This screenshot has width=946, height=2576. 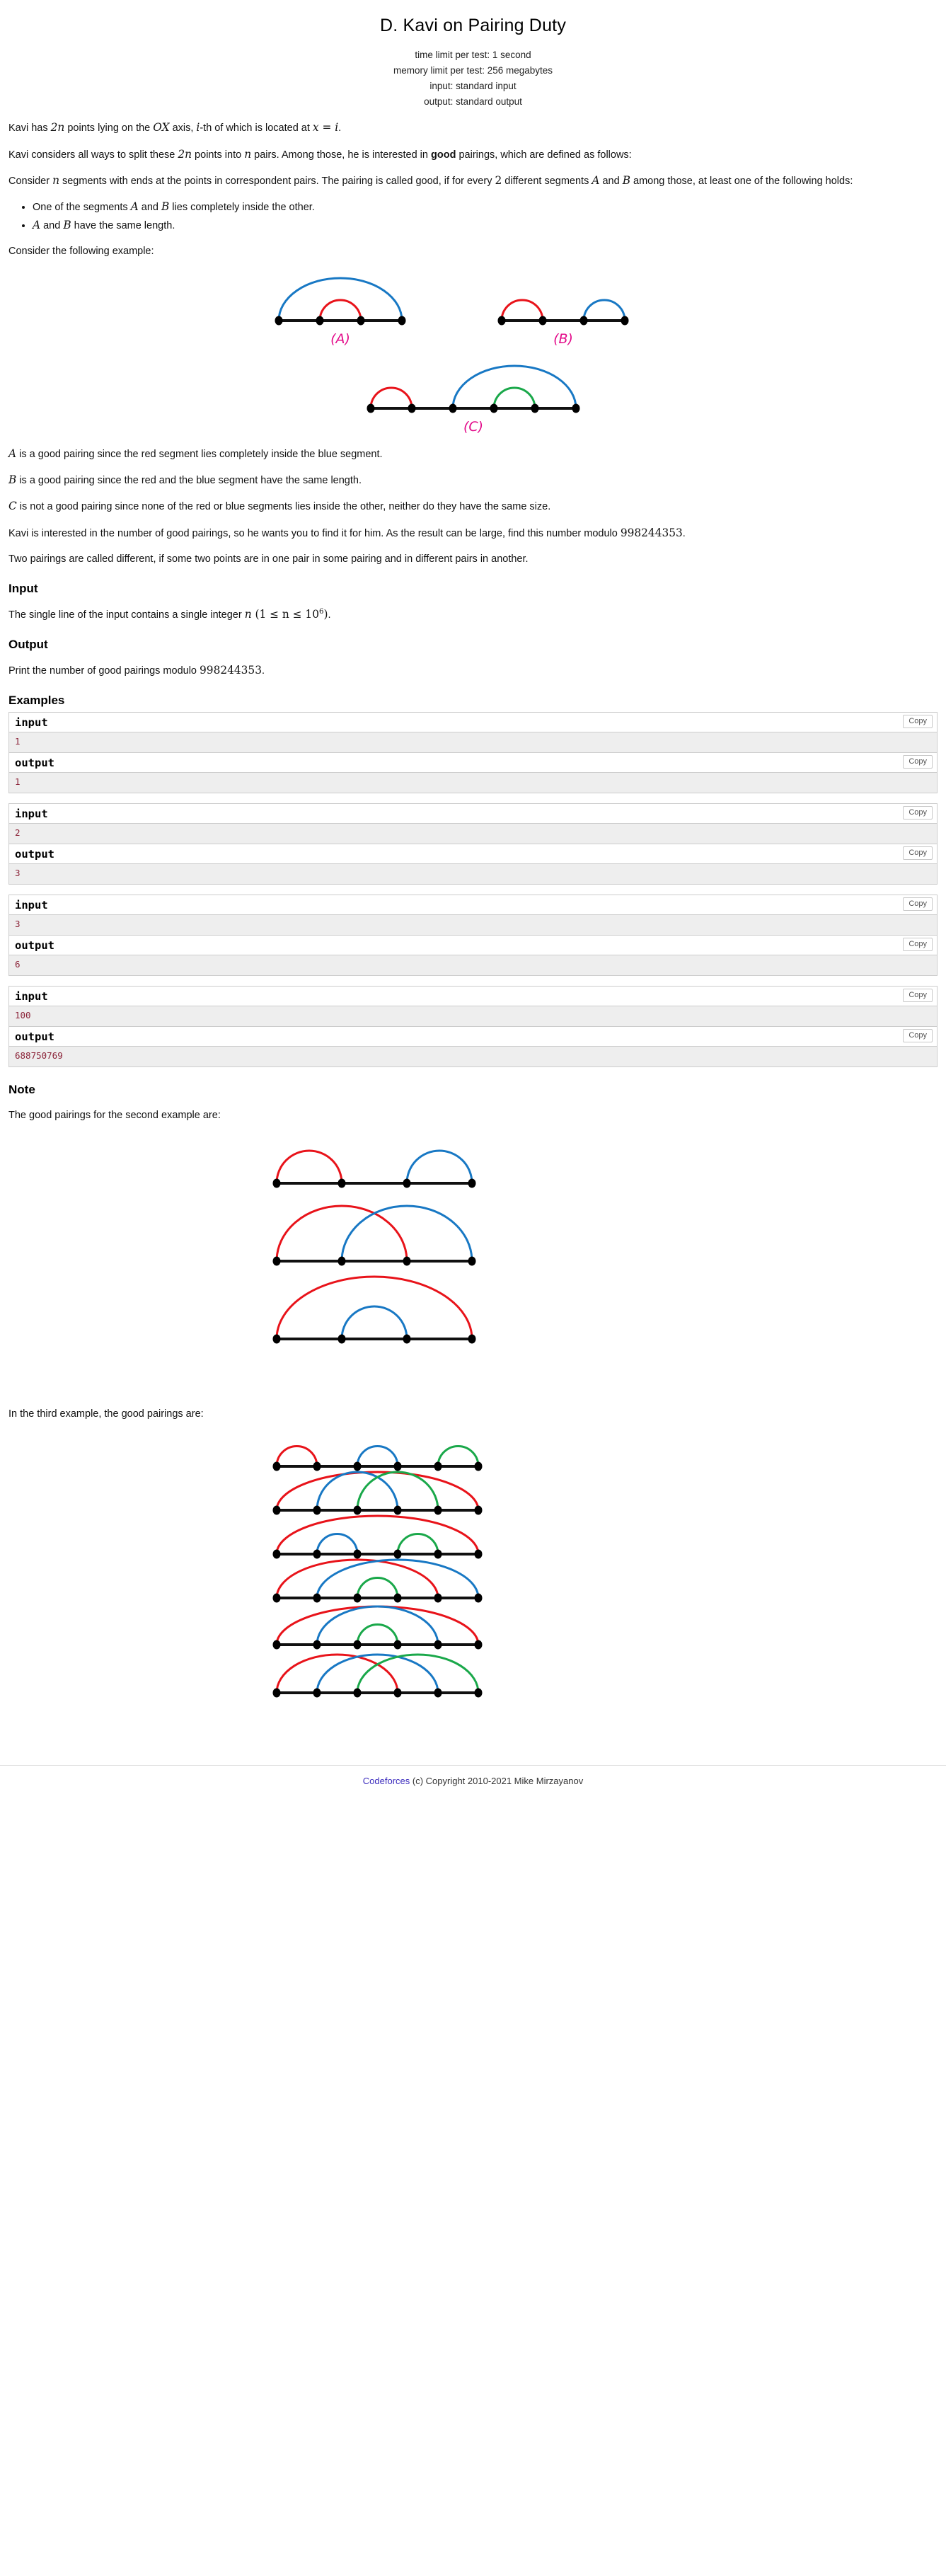 What do you see at coordinates (93, 155) in the screenshot?
I see `text-fragment: Kavi considers all ways to split these` at bounding box center [93, 155].